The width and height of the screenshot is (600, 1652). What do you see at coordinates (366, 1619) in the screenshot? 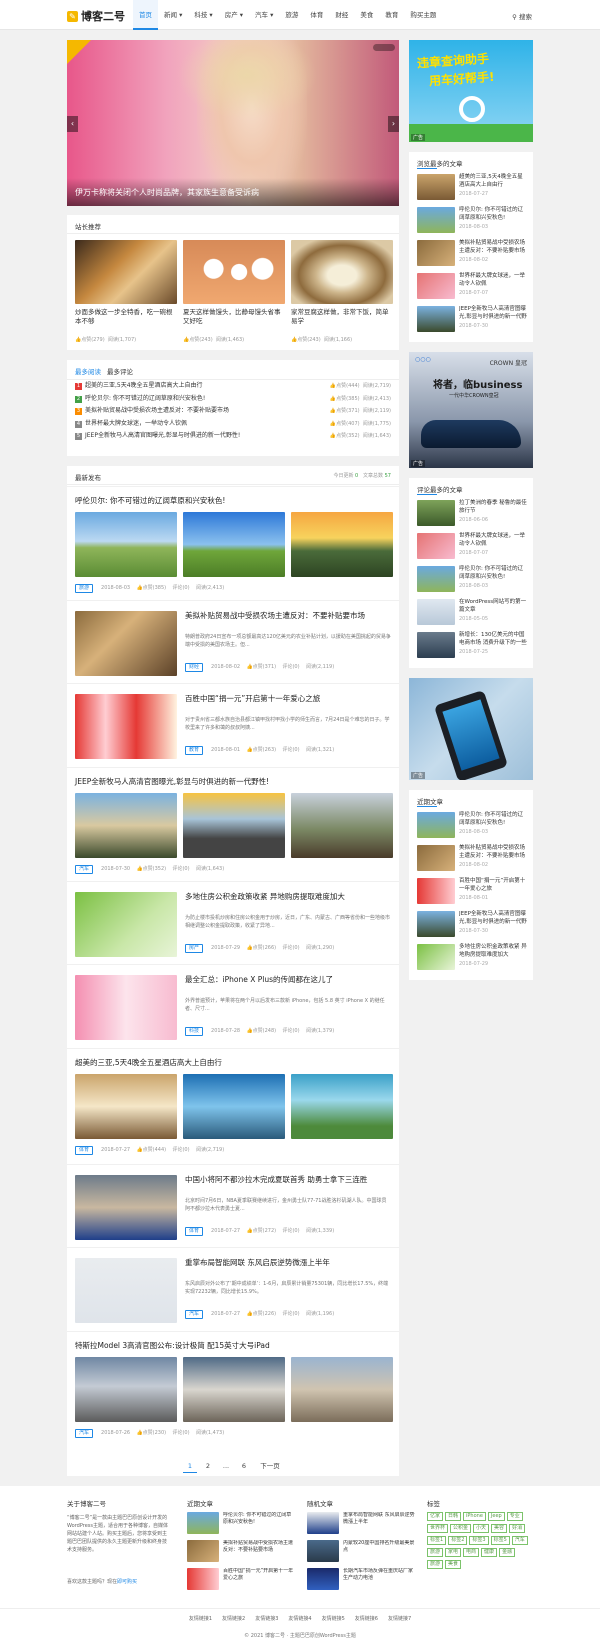
I see `friend-link: 友情链接6` at bounding box center [366, 1619].